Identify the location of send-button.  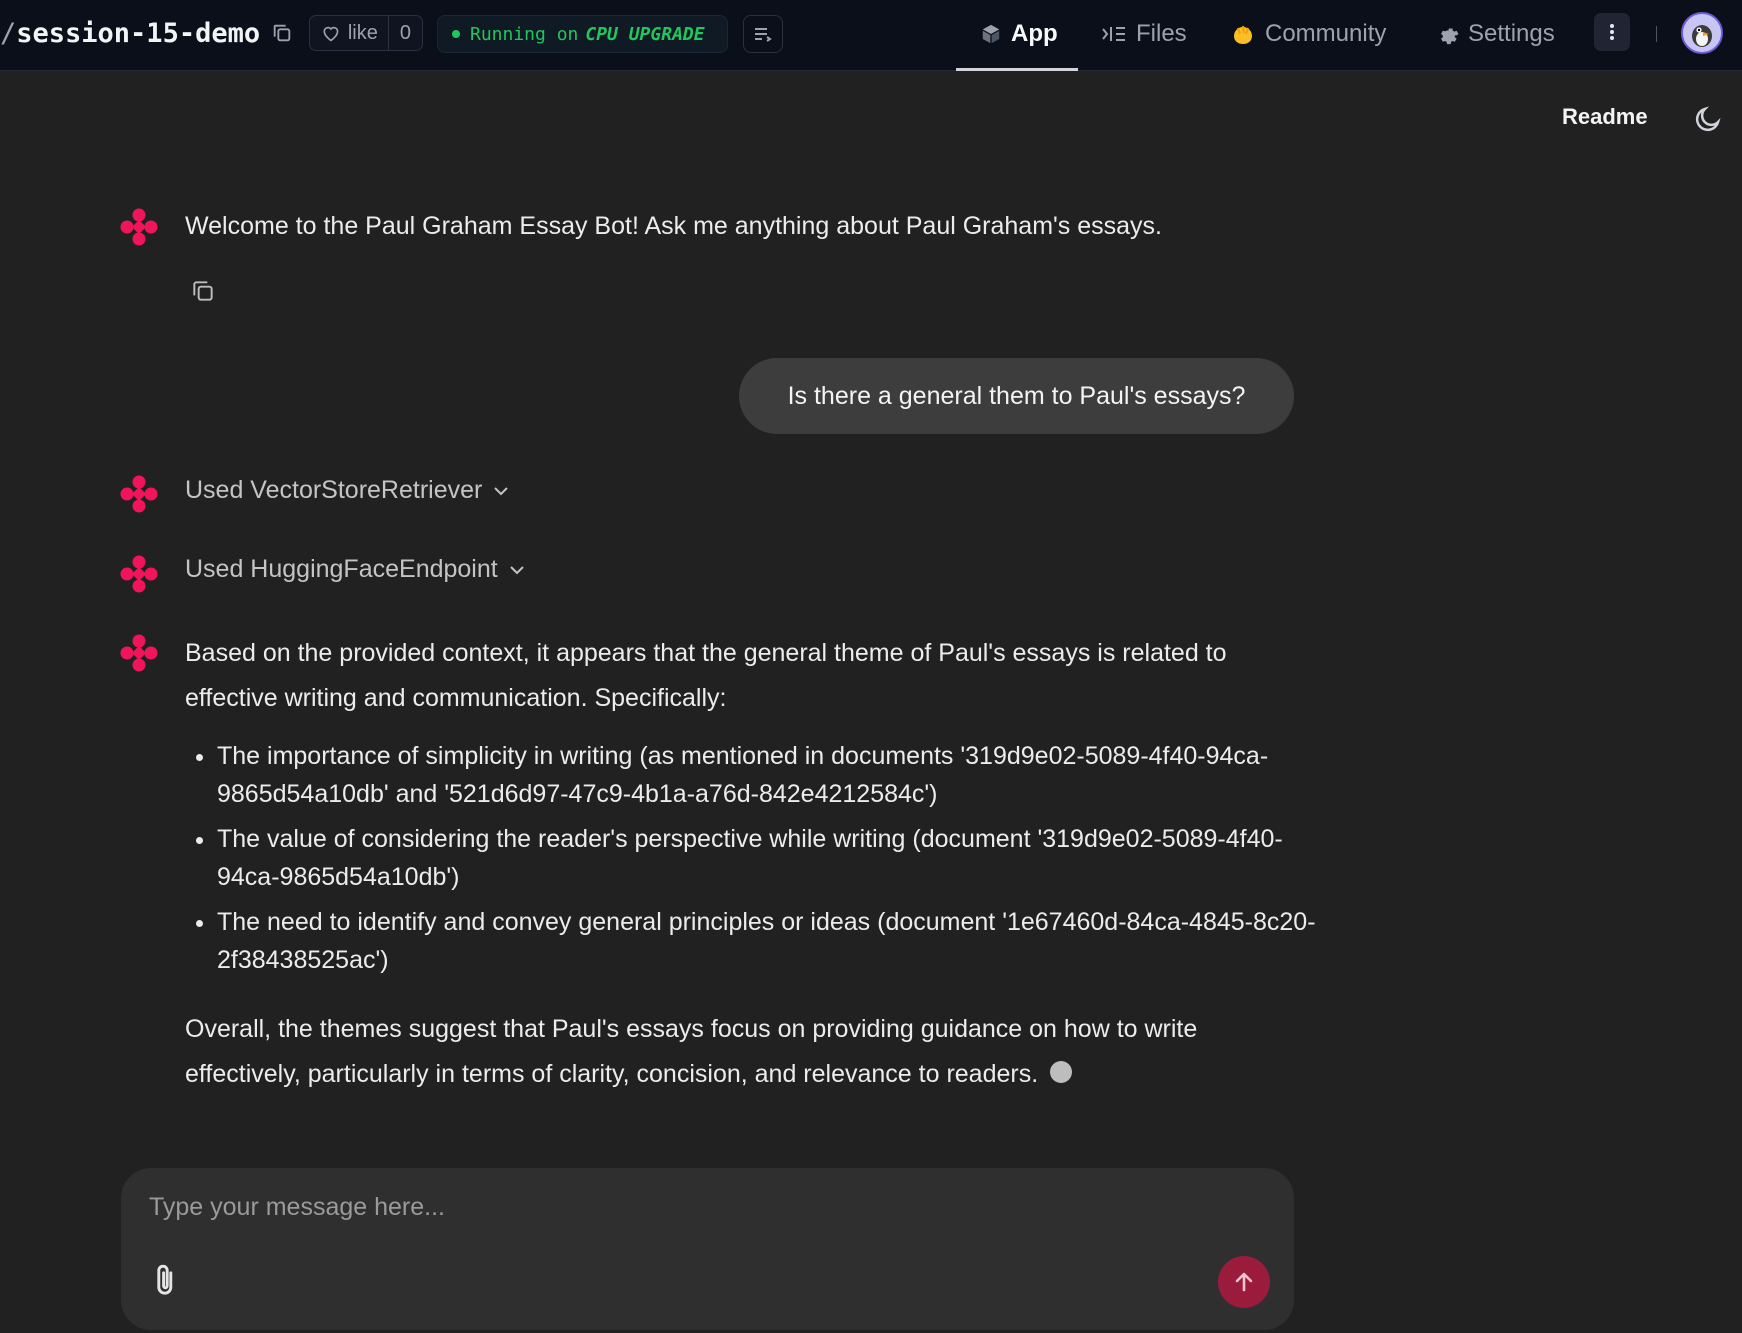
(1244, 1282).